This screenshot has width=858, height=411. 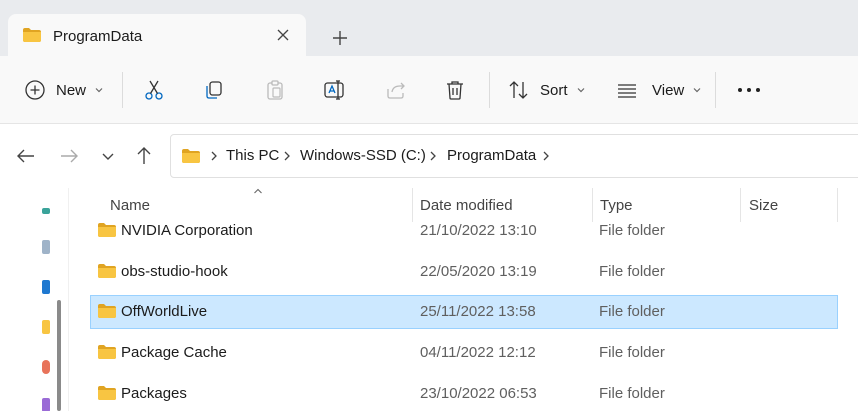 What do you see at coordinates (98, 36) in the screenshot?
I see `tab-title: ProgramData` at bounding box center [98, 36].